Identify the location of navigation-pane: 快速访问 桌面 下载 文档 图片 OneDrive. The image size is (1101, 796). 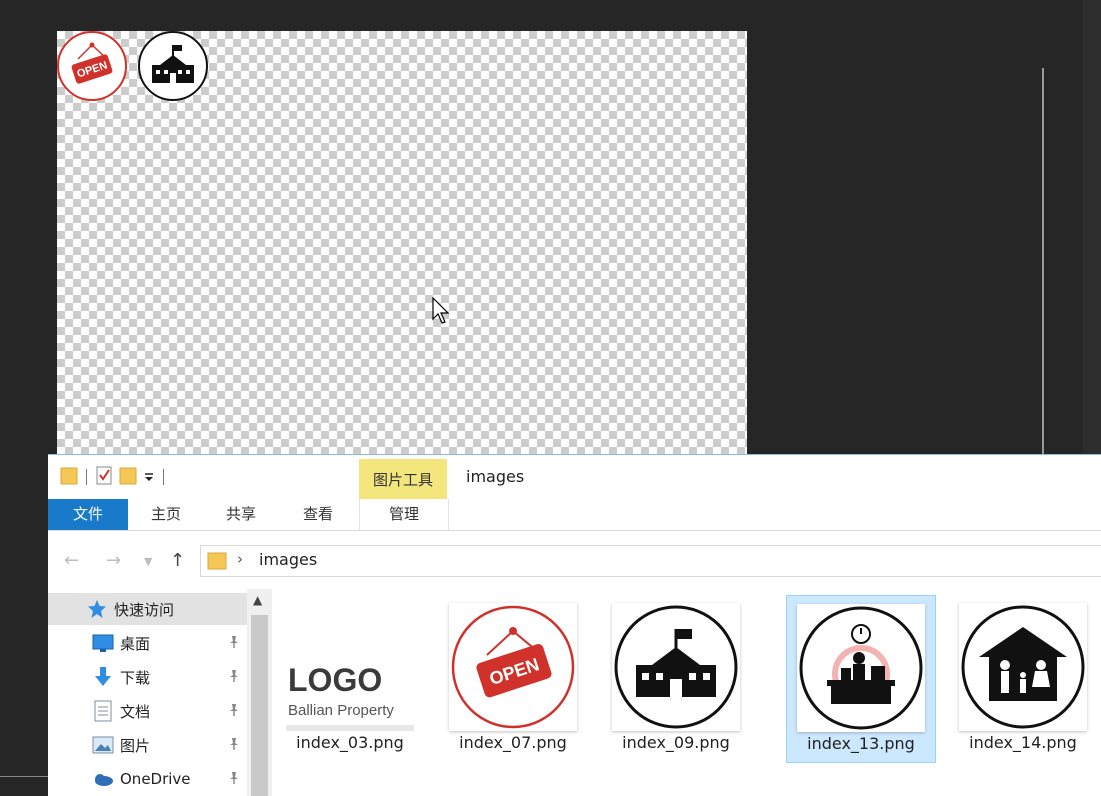
(147, 692).